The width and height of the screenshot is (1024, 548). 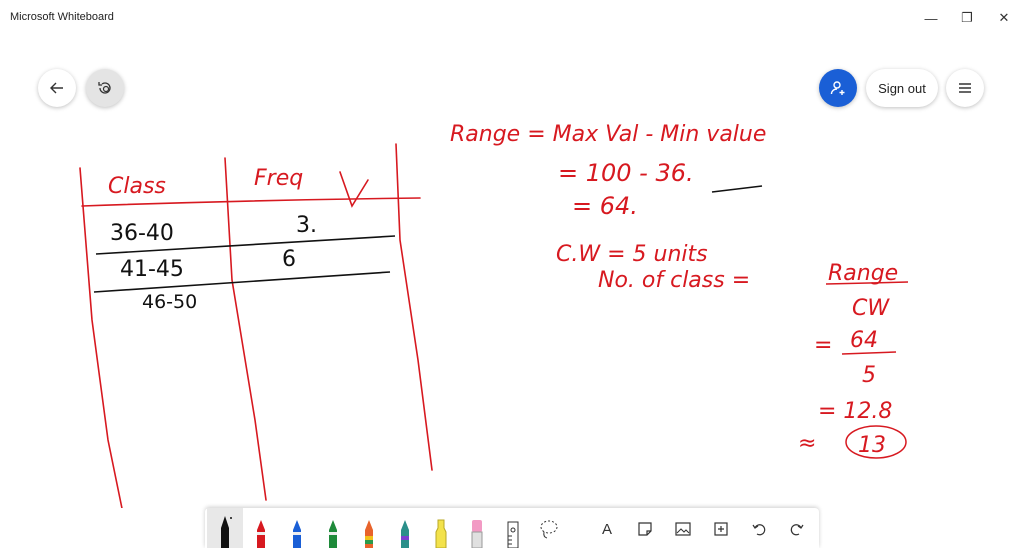 I want to click on tool-rainbow-pen, so click(x=369, y=528).